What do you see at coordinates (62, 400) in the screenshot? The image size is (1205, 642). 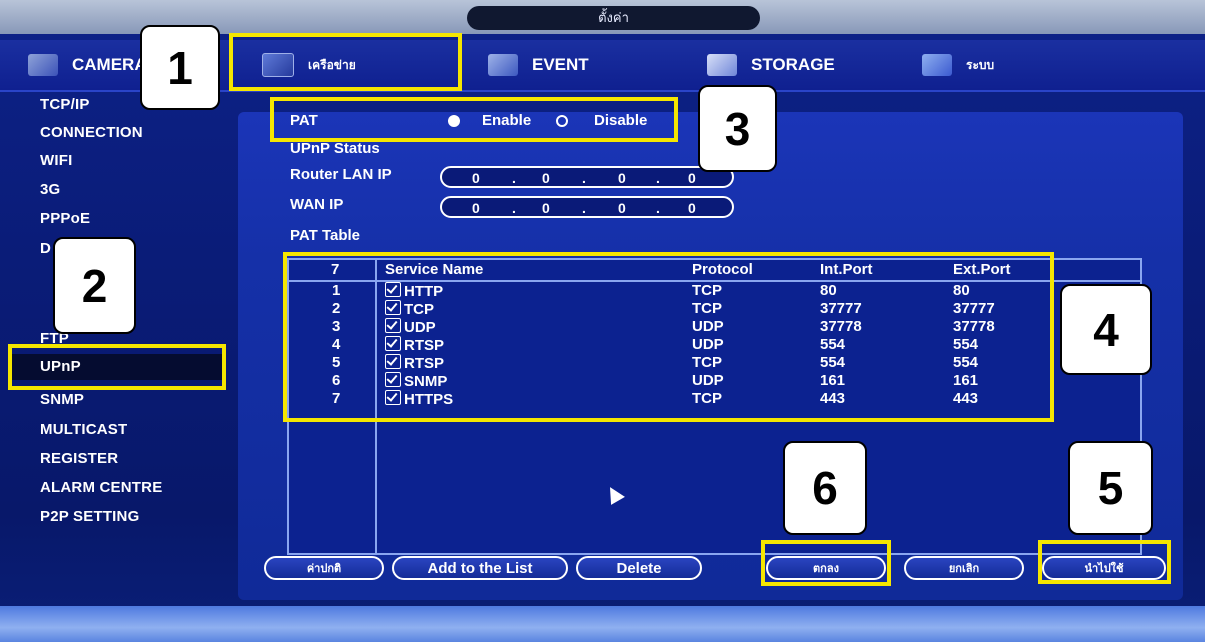 I see `sidebar-item-snmp: SNMP` at bounding box center [62, 400].